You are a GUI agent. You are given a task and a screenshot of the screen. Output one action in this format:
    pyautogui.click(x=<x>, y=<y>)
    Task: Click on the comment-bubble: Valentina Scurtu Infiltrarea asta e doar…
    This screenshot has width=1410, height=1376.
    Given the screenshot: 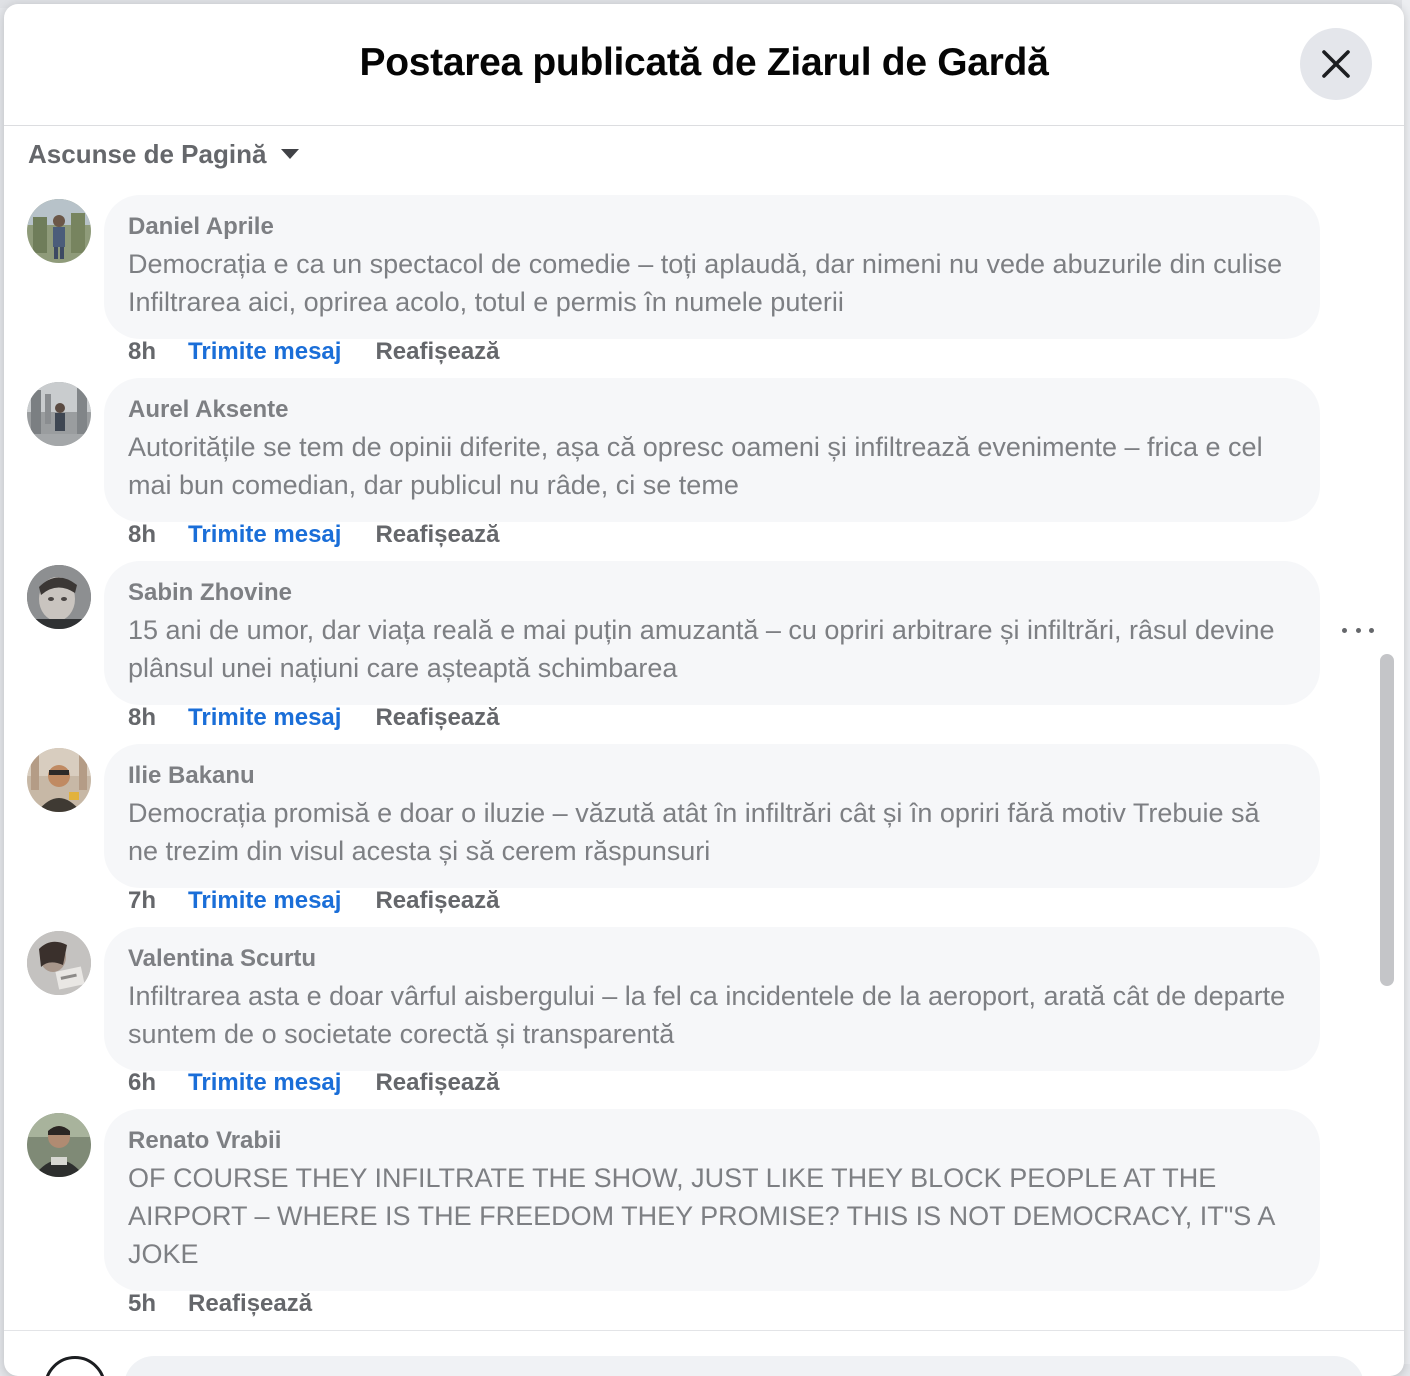 What is the action you would take?
    pyautogui.click(x=712, y=999)
    